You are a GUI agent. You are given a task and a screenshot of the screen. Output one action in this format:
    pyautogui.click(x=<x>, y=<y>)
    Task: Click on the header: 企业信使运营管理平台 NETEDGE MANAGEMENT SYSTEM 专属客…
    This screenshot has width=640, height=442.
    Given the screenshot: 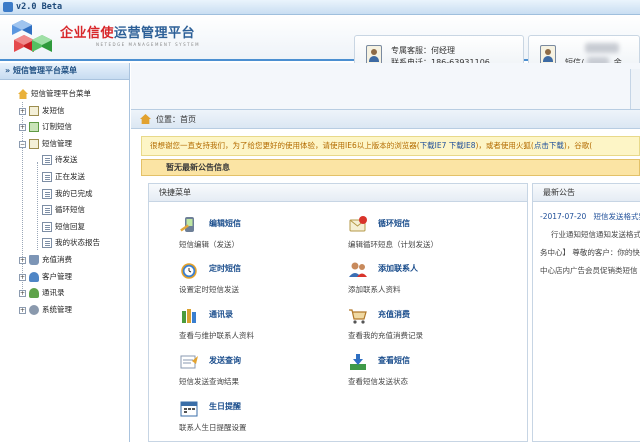 What is the action you would take?
    pyautogui.click(x=320, y=43)
    